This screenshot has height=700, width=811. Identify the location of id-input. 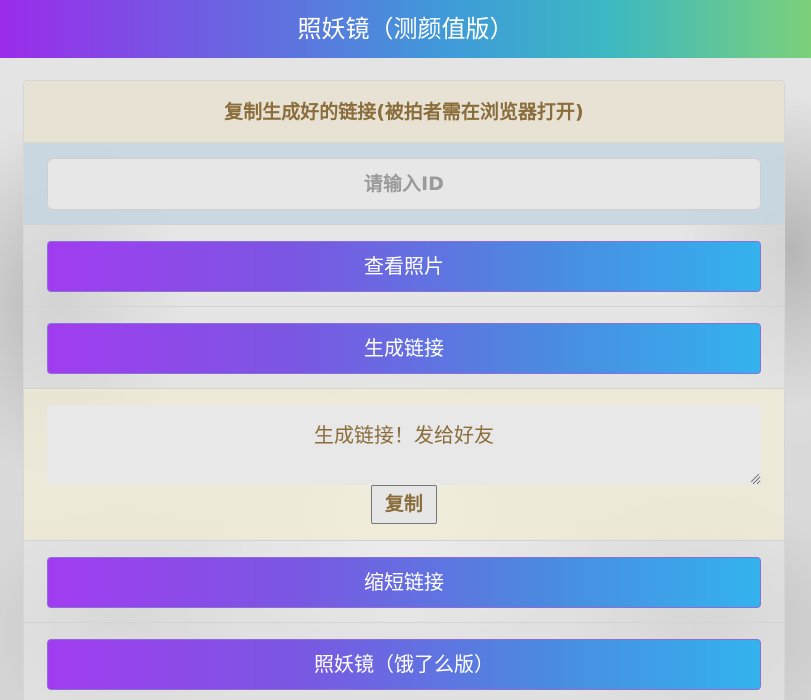
(404, 184).